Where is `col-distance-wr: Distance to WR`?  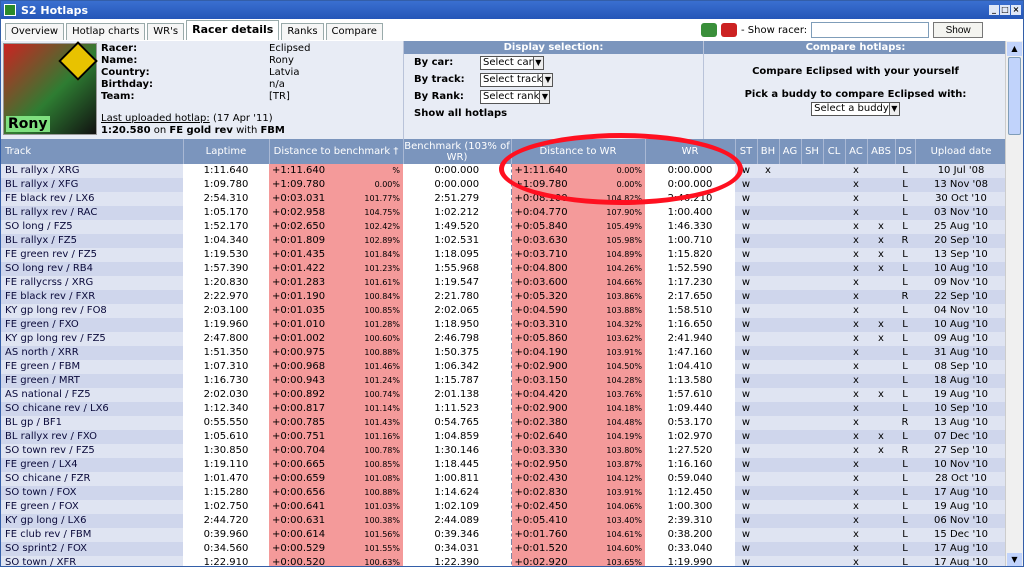
col-distance-wr: Distance to WR is located at coordinates (578, 151).